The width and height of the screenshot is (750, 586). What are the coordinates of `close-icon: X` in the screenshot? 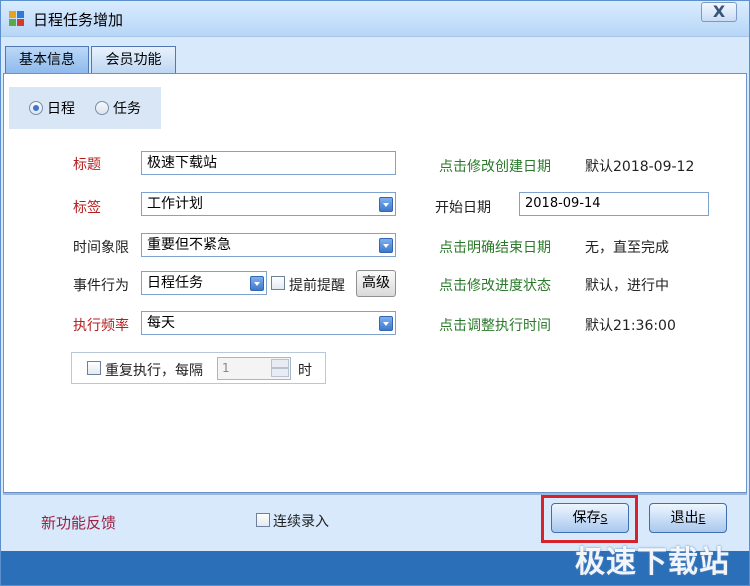 It's located at (719, 11).